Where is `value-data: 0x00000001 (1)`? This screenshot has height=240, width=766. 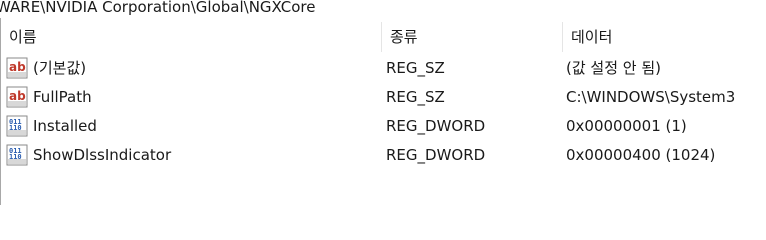
value-data: 0x00000001 (1) is located at coordinates (626, 126).